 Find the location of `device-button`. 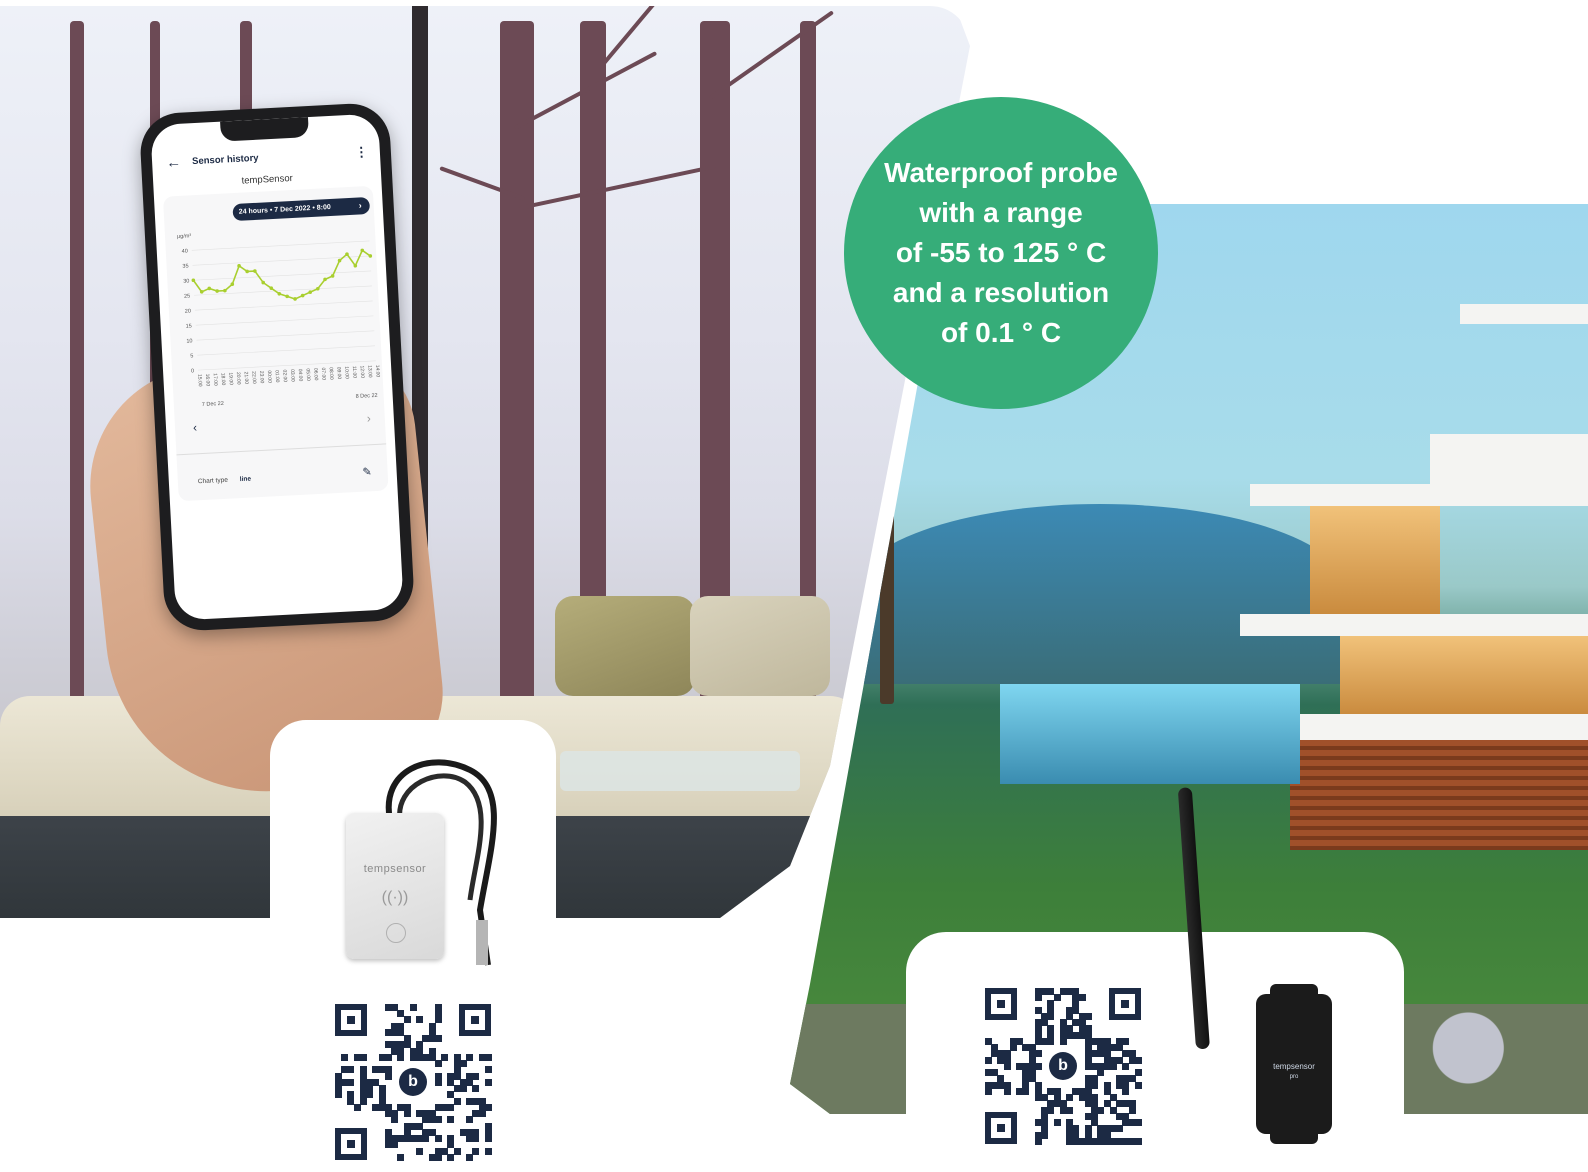

device-button is located at coordinates (396, 933).